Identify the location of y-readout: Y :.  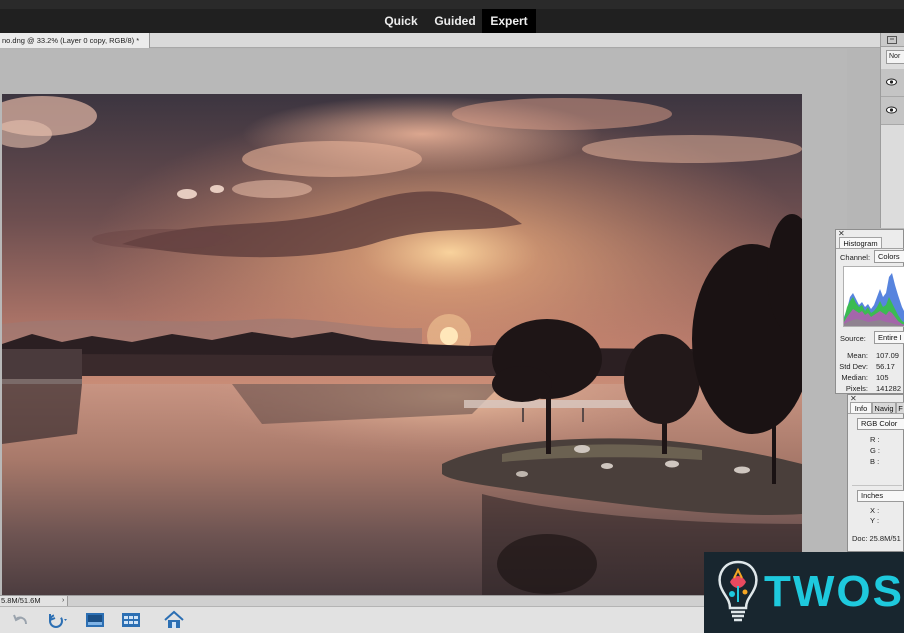
(875, 520).